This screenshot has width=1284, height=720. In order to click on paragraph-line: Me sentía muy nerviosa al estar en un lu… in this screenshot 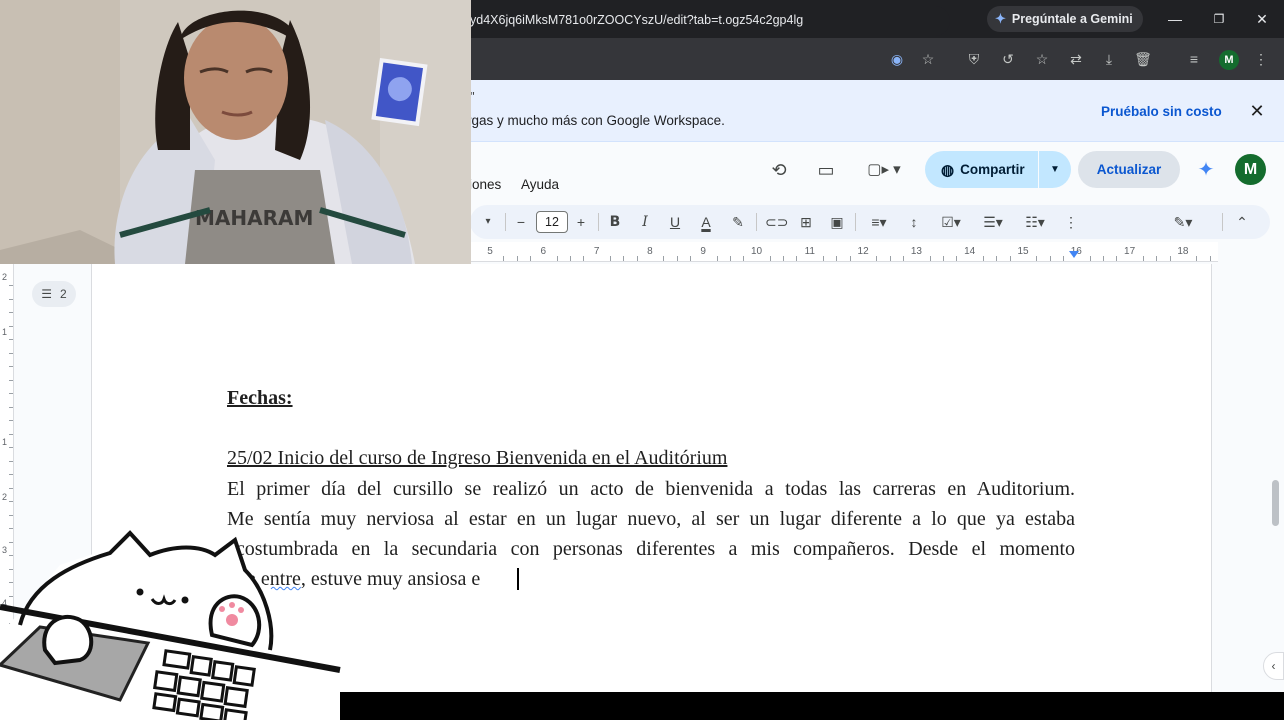, I will do `click(651, 519)`.